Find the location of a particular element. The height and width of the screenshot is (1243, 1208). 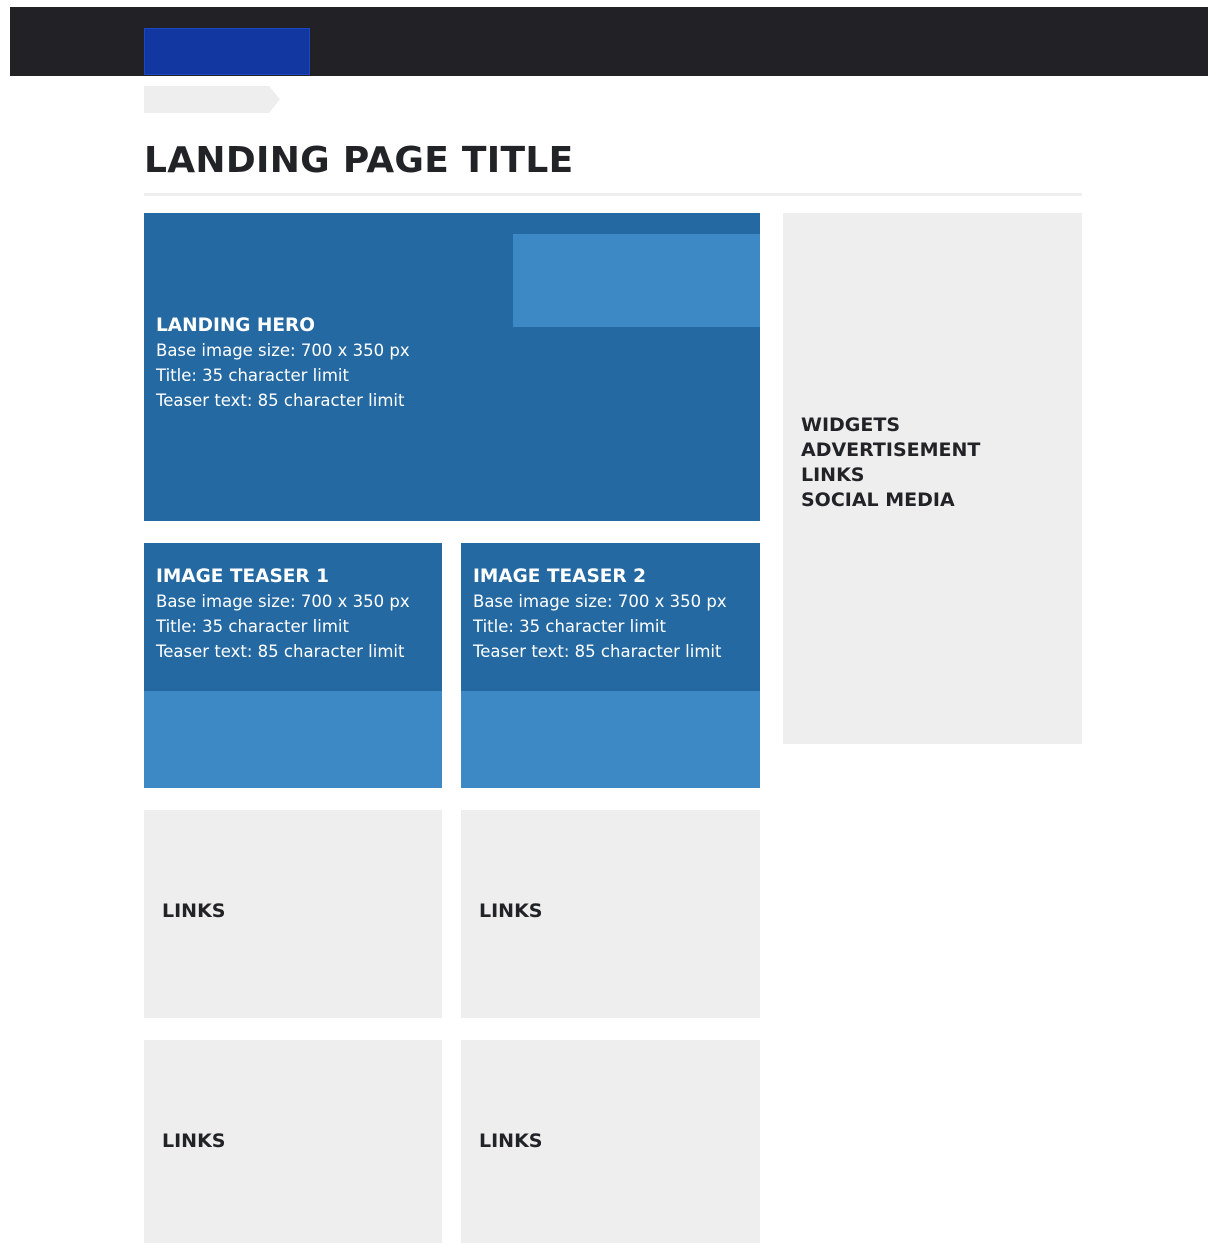

page-title: LANDING PAGE TITLE is located at coordinates (359, 160).